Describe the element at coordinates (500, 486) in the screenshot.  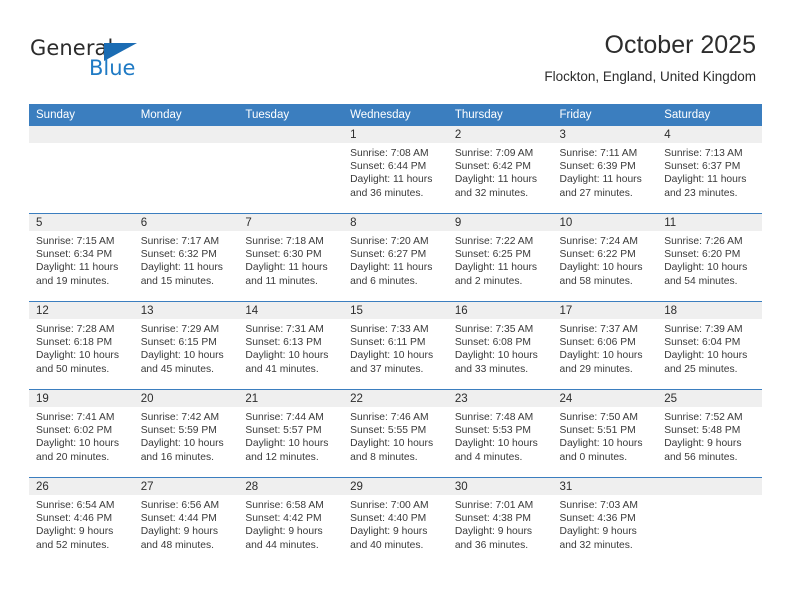
I see `calendar-day-number: 30` at that location.